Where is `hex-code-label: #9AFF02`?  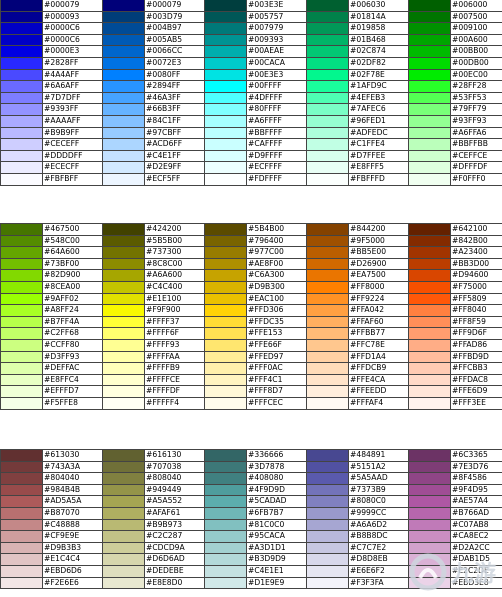 hex-code-label: #9AFF02 is located at coordinates (72, 299).